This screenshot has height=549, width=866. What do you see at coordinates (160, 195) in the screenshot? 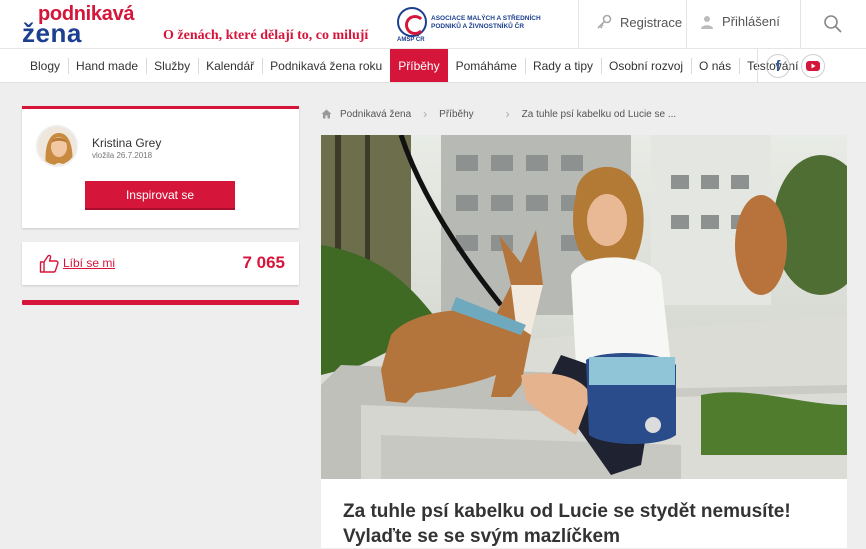
I see `inspire-button: Inspirovat se` at bounding box center [160, 195].